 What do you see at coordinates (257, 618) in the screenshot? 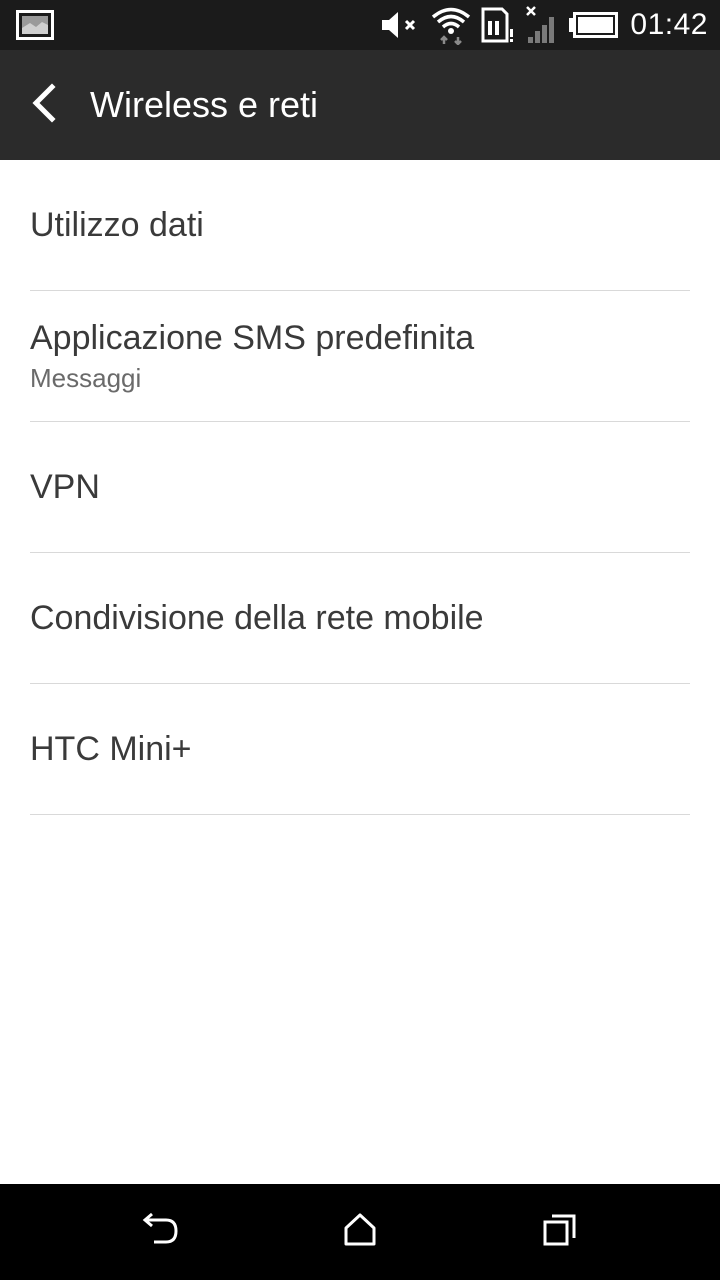
I see `item-title: Condivisione della rete mobile` at bounding box center [257, 618].